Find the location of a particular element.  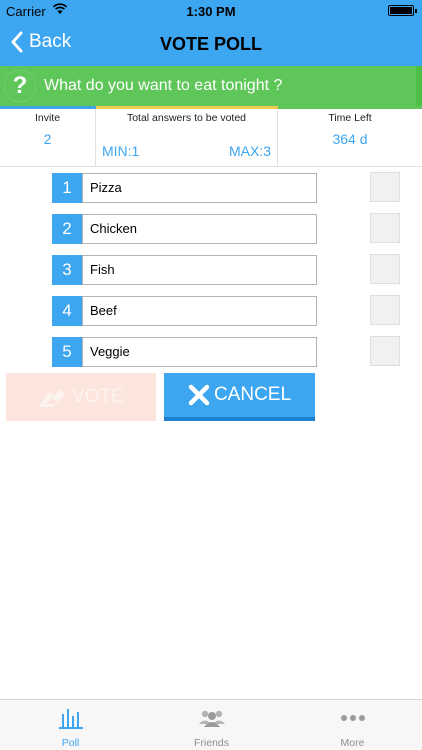

option-number: 2 is located at coordinates (67, 229).